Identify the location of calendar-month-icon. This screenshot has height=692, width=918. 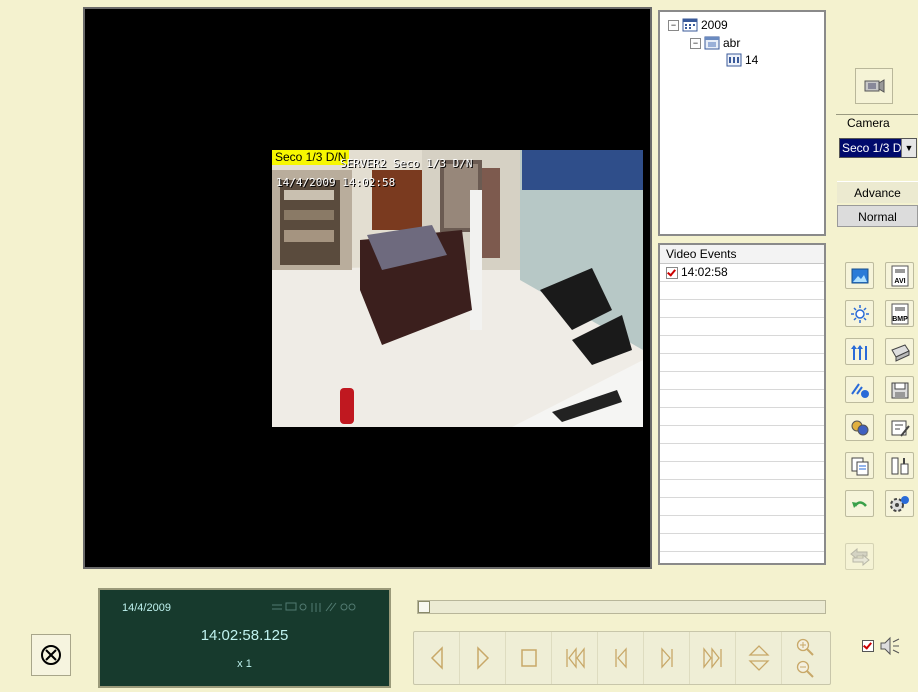
(712, 43).